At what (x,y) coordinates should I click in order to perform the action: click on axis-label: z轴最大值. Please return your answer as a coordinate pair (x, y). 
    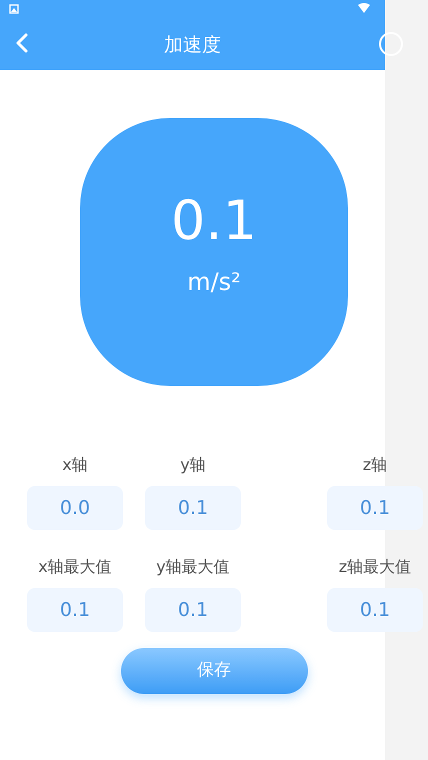
    Looking at the image, I should click on (375, 567).